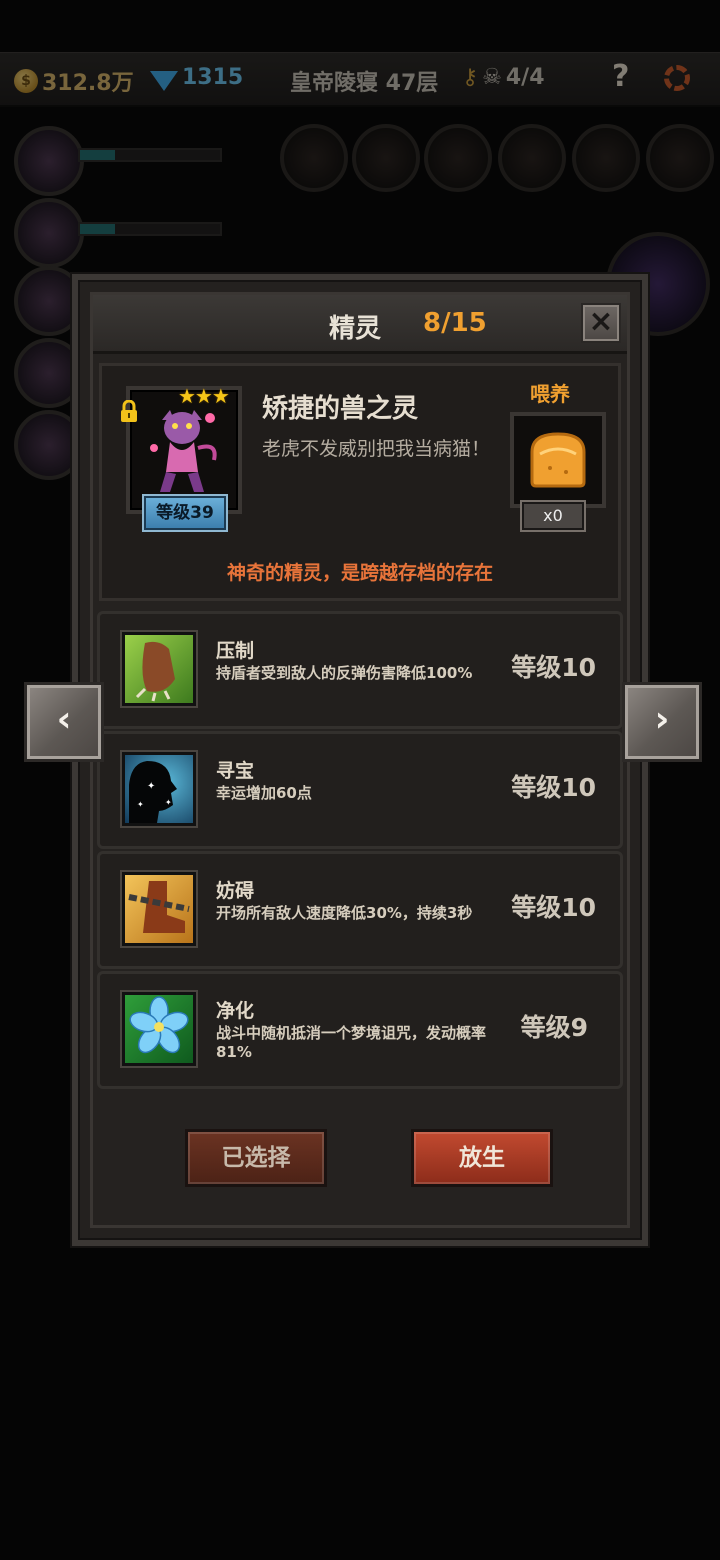 Image resolution: width=720 pixels, height=1560 pixels. What do you see at coordinates (340, 409) in the screenshot?
I see `spirit-name: 矫捷的兽之灵` at bounding box center [340, 409].